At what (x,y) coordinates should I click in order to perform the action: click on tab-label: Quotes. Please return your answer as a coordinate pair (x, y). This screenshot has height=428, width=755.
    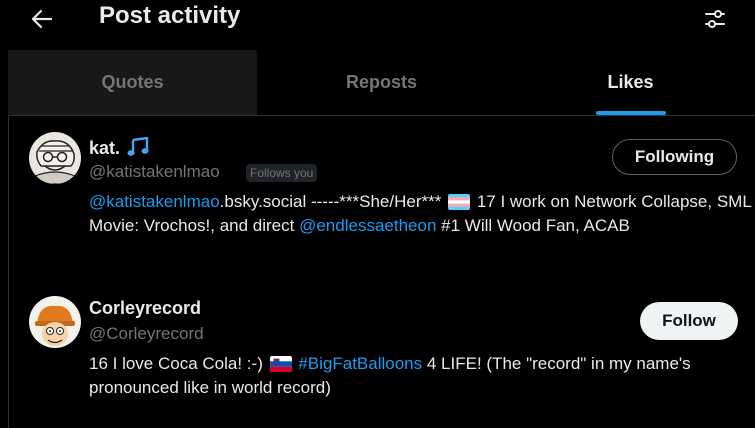
    Looking at the image, I should click on (132, 82).